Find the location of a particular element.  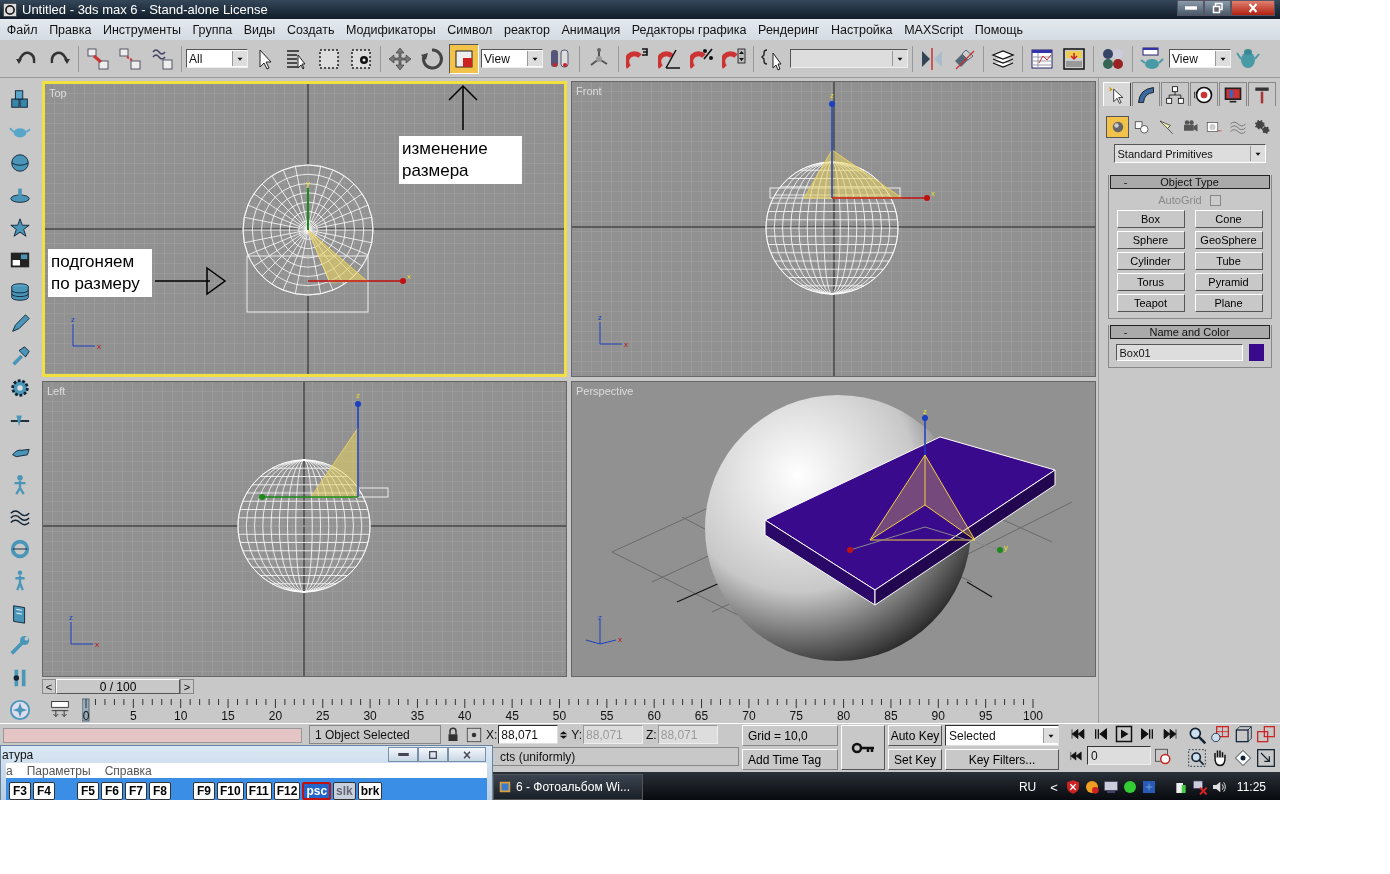

rollout-header: - Name and Color is located at coordinates (1189, 332).